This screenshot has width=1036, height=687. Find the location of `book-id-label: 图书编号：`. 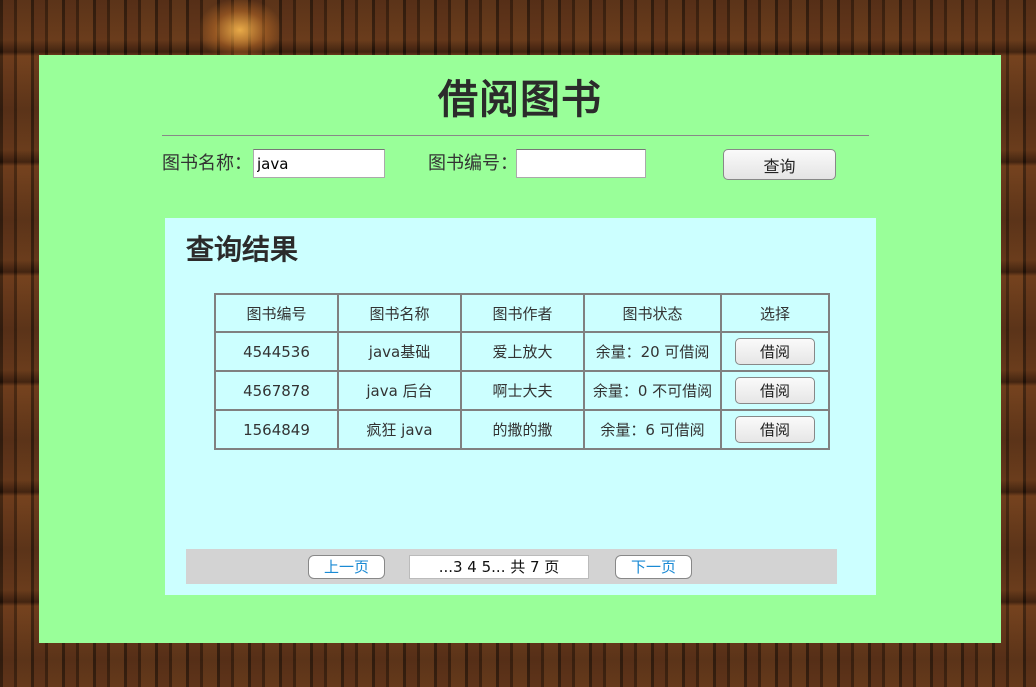

book-id-label: 图书编号： is located at coordinates (473, 163).